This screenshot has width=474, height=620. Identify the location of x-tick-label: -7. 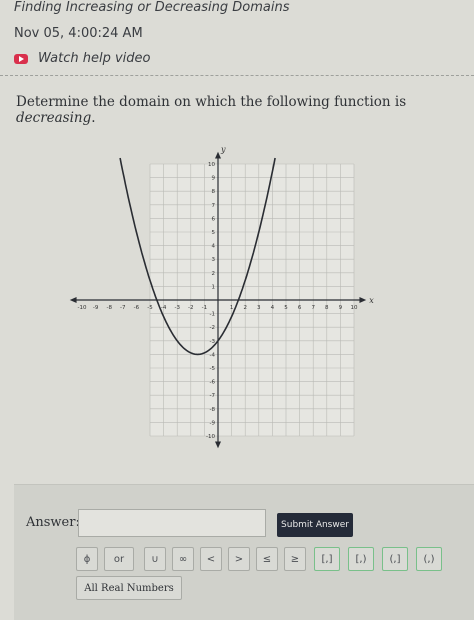
(123, 308).